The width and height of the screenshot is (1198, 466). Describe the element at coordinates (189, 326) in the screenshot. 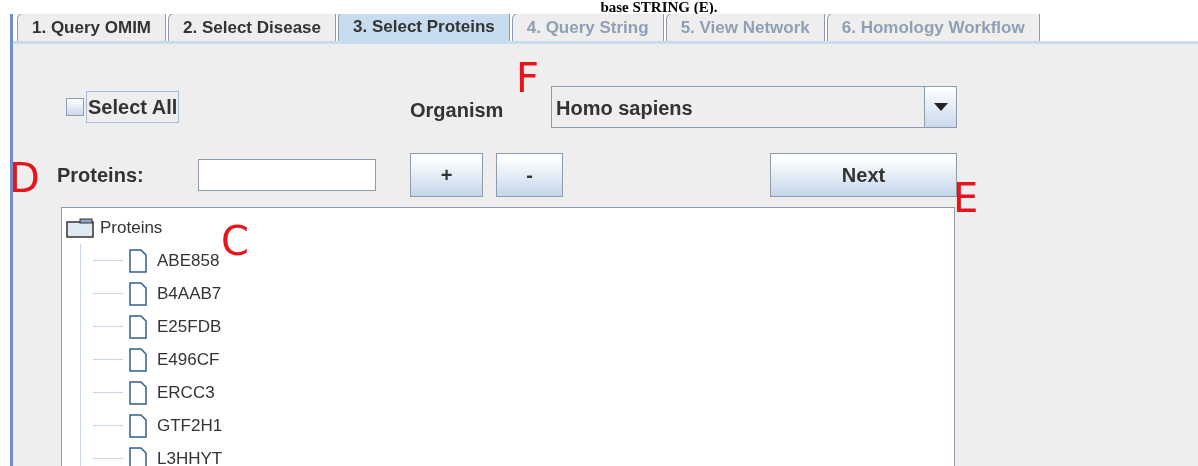

I see `tree-item: E25FDB` at that location.